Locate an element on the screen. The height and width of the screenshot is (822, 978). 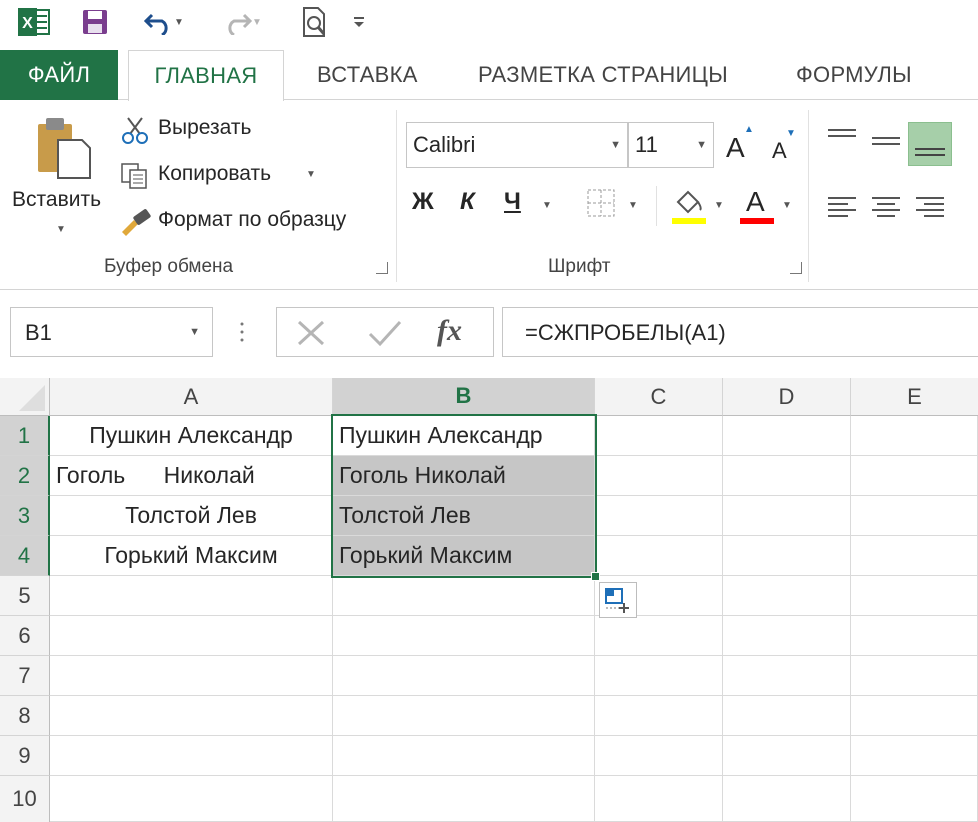
tab-file: ФАЙЛ is located at coordinates (59, 75).